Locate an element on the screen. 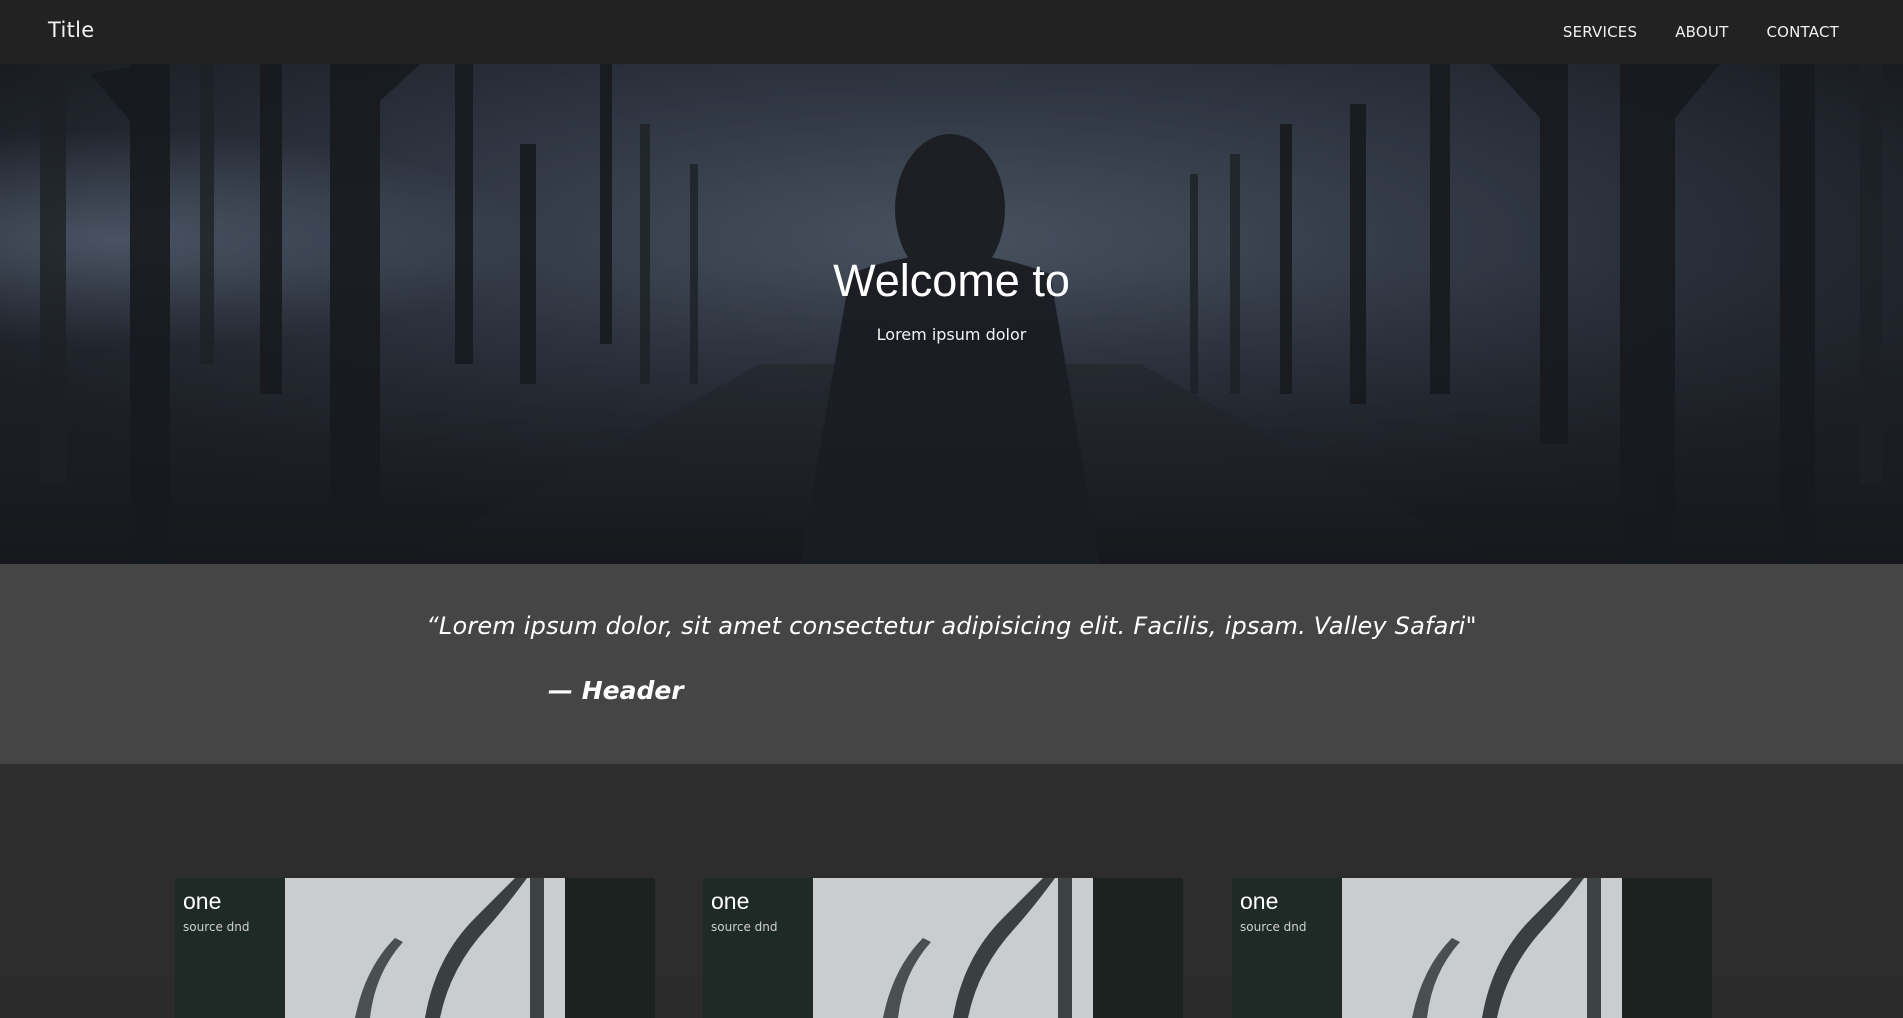 This screenshot has width=1903, height=1018. nav-links: SERVICES ABOUT CONTACT is located at coordinates (1701, 32).